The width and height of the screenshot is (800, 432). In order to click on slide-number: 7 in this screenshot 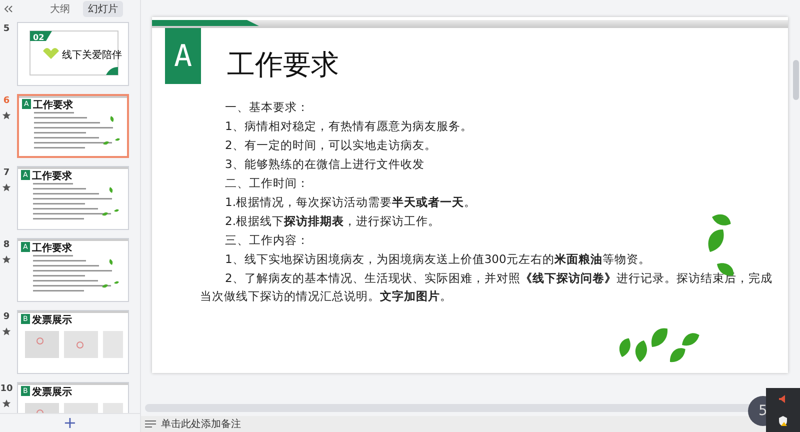, I will do `click(6, 173)`.